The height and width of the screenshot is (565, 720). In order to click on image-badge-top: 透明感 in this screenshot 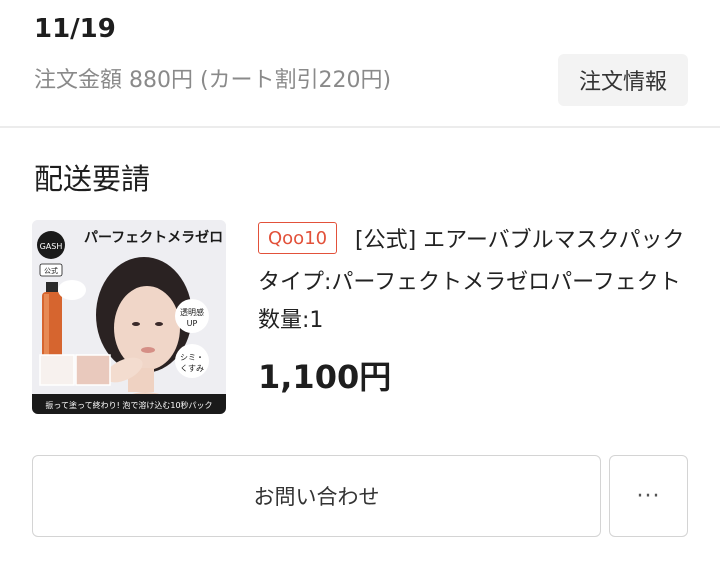, I will do `click(192, 312)`.